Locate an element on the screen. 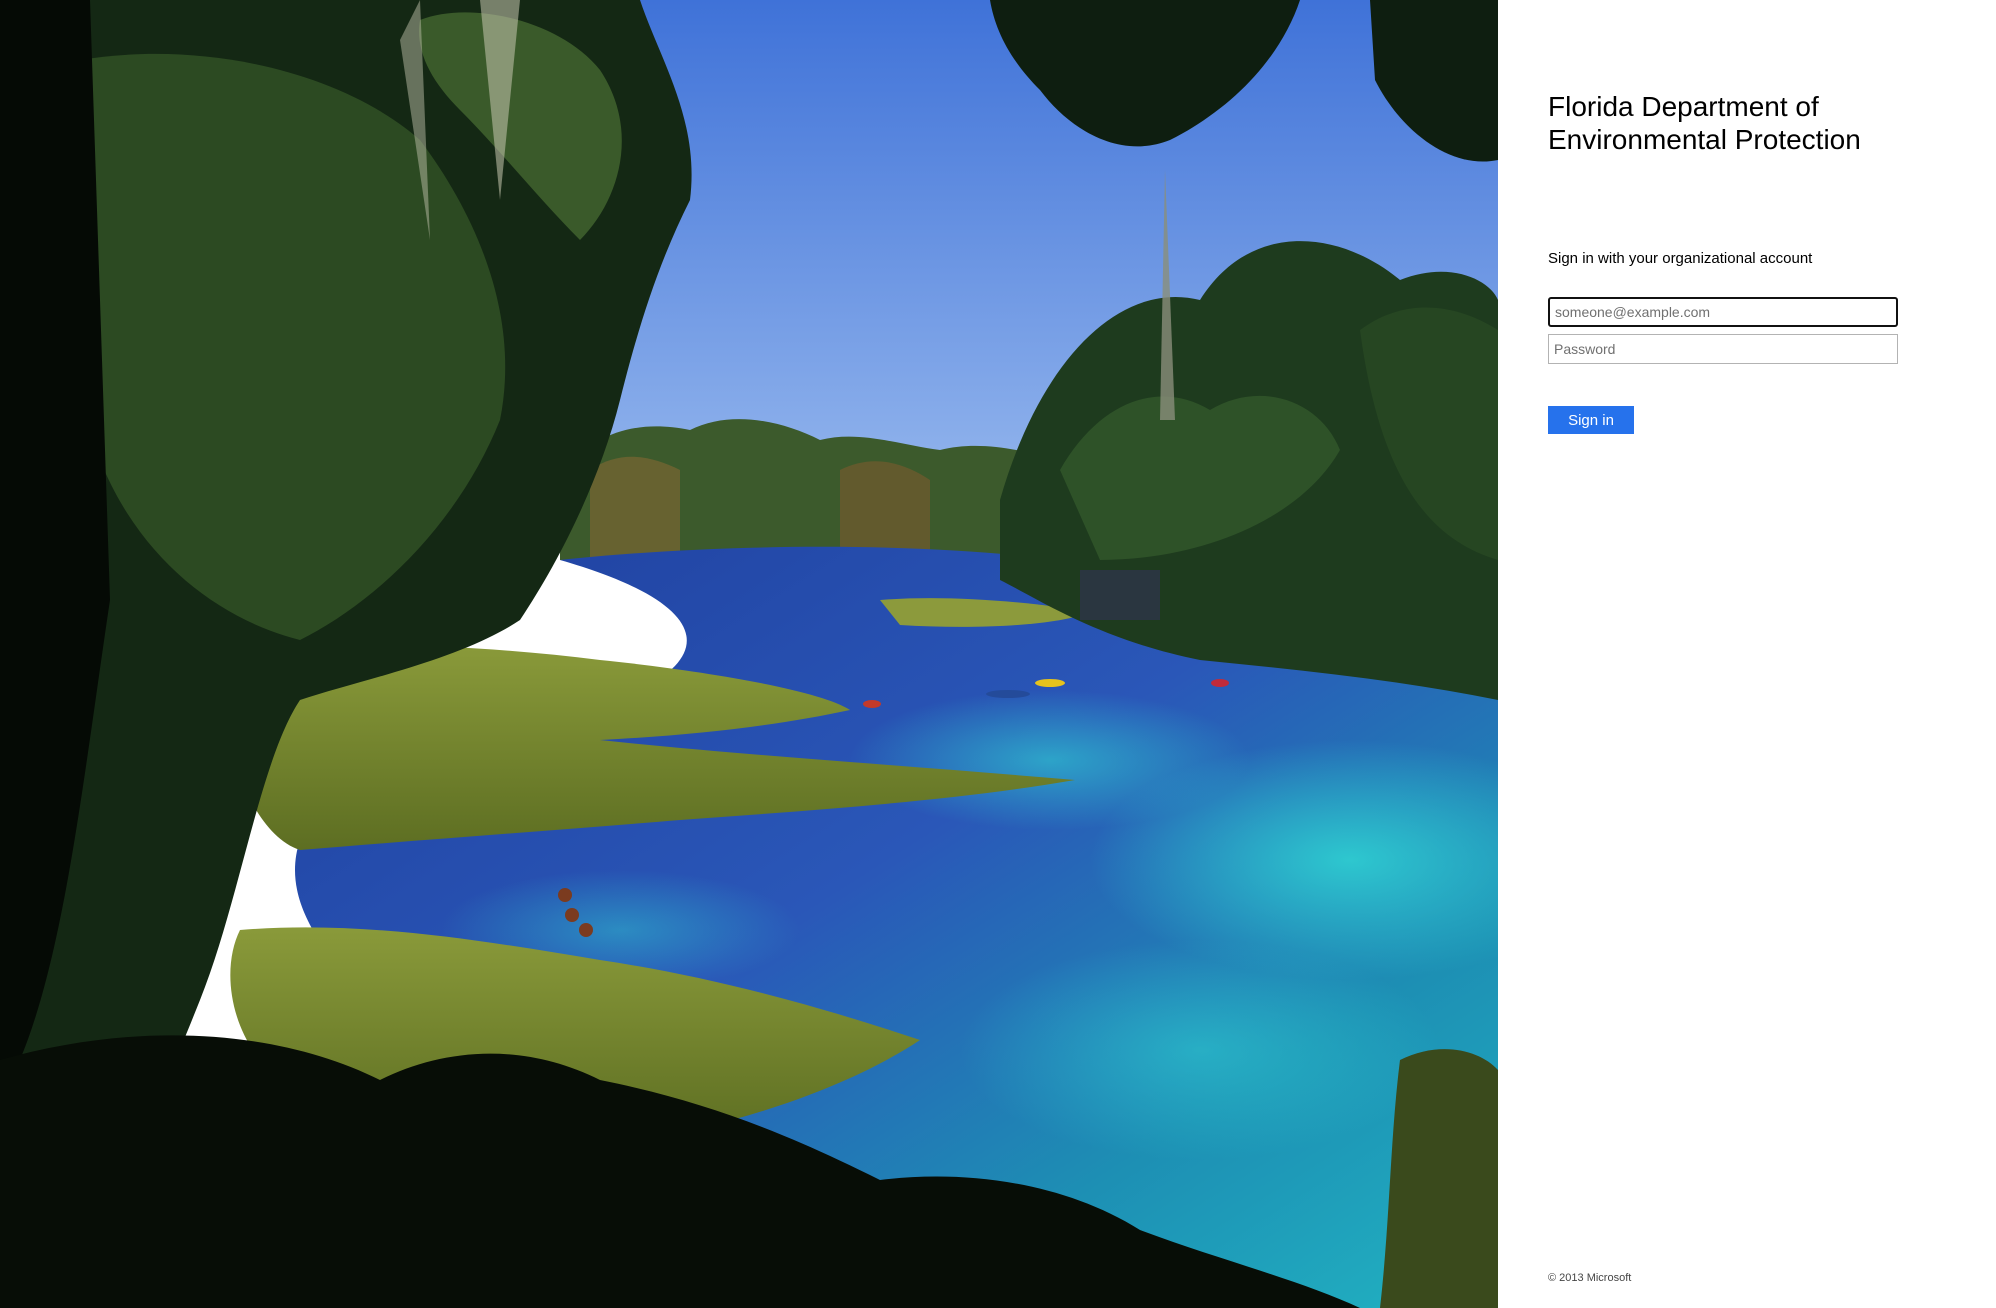  copyright-text: © 2013 Microsoft is located at coordinates (1590, 1278).